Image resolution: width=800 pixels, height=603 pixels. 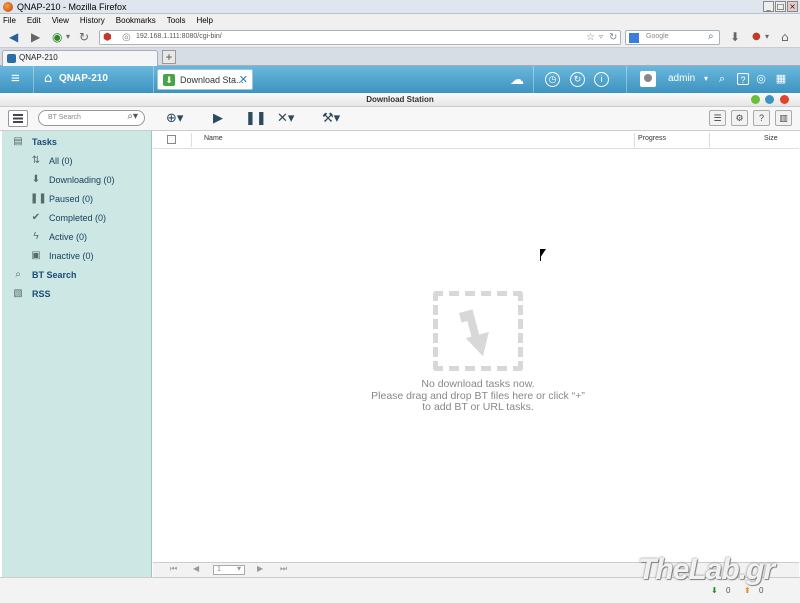 I want to click on sidebar-item-all: ⇅ All (0), so click(x=77, y=162).